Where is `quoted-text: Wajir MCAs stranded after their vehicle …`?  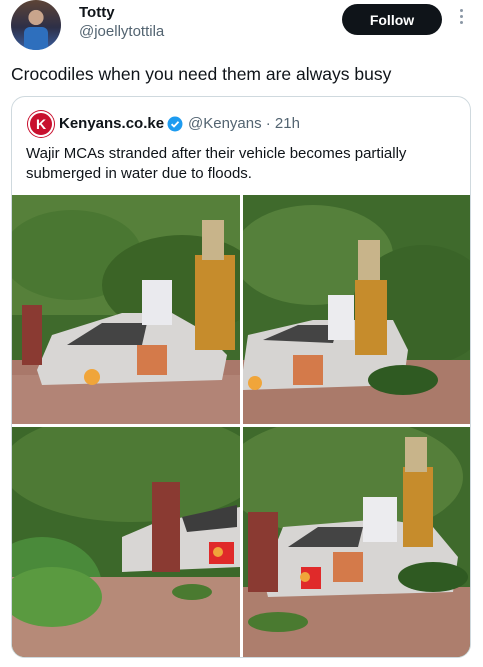 quoted-text: Wajir MCAs stranded after their vehicle … is located at coordinates (216, 163).